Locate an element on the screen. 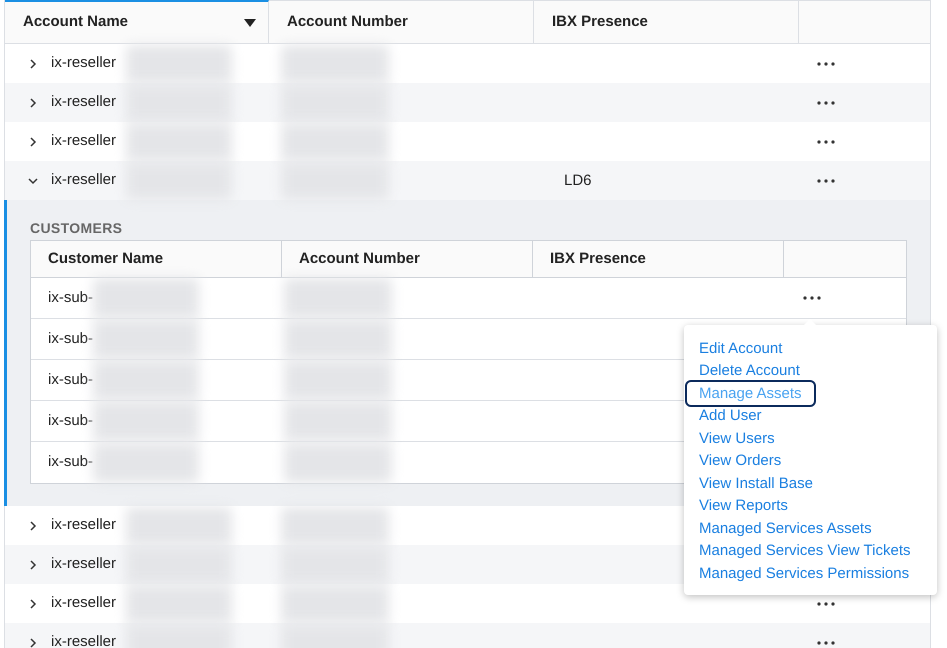 This screenshot has width=947, height=648. menu-item: Managed Services View Tickets is located at coordinates (804, 551).